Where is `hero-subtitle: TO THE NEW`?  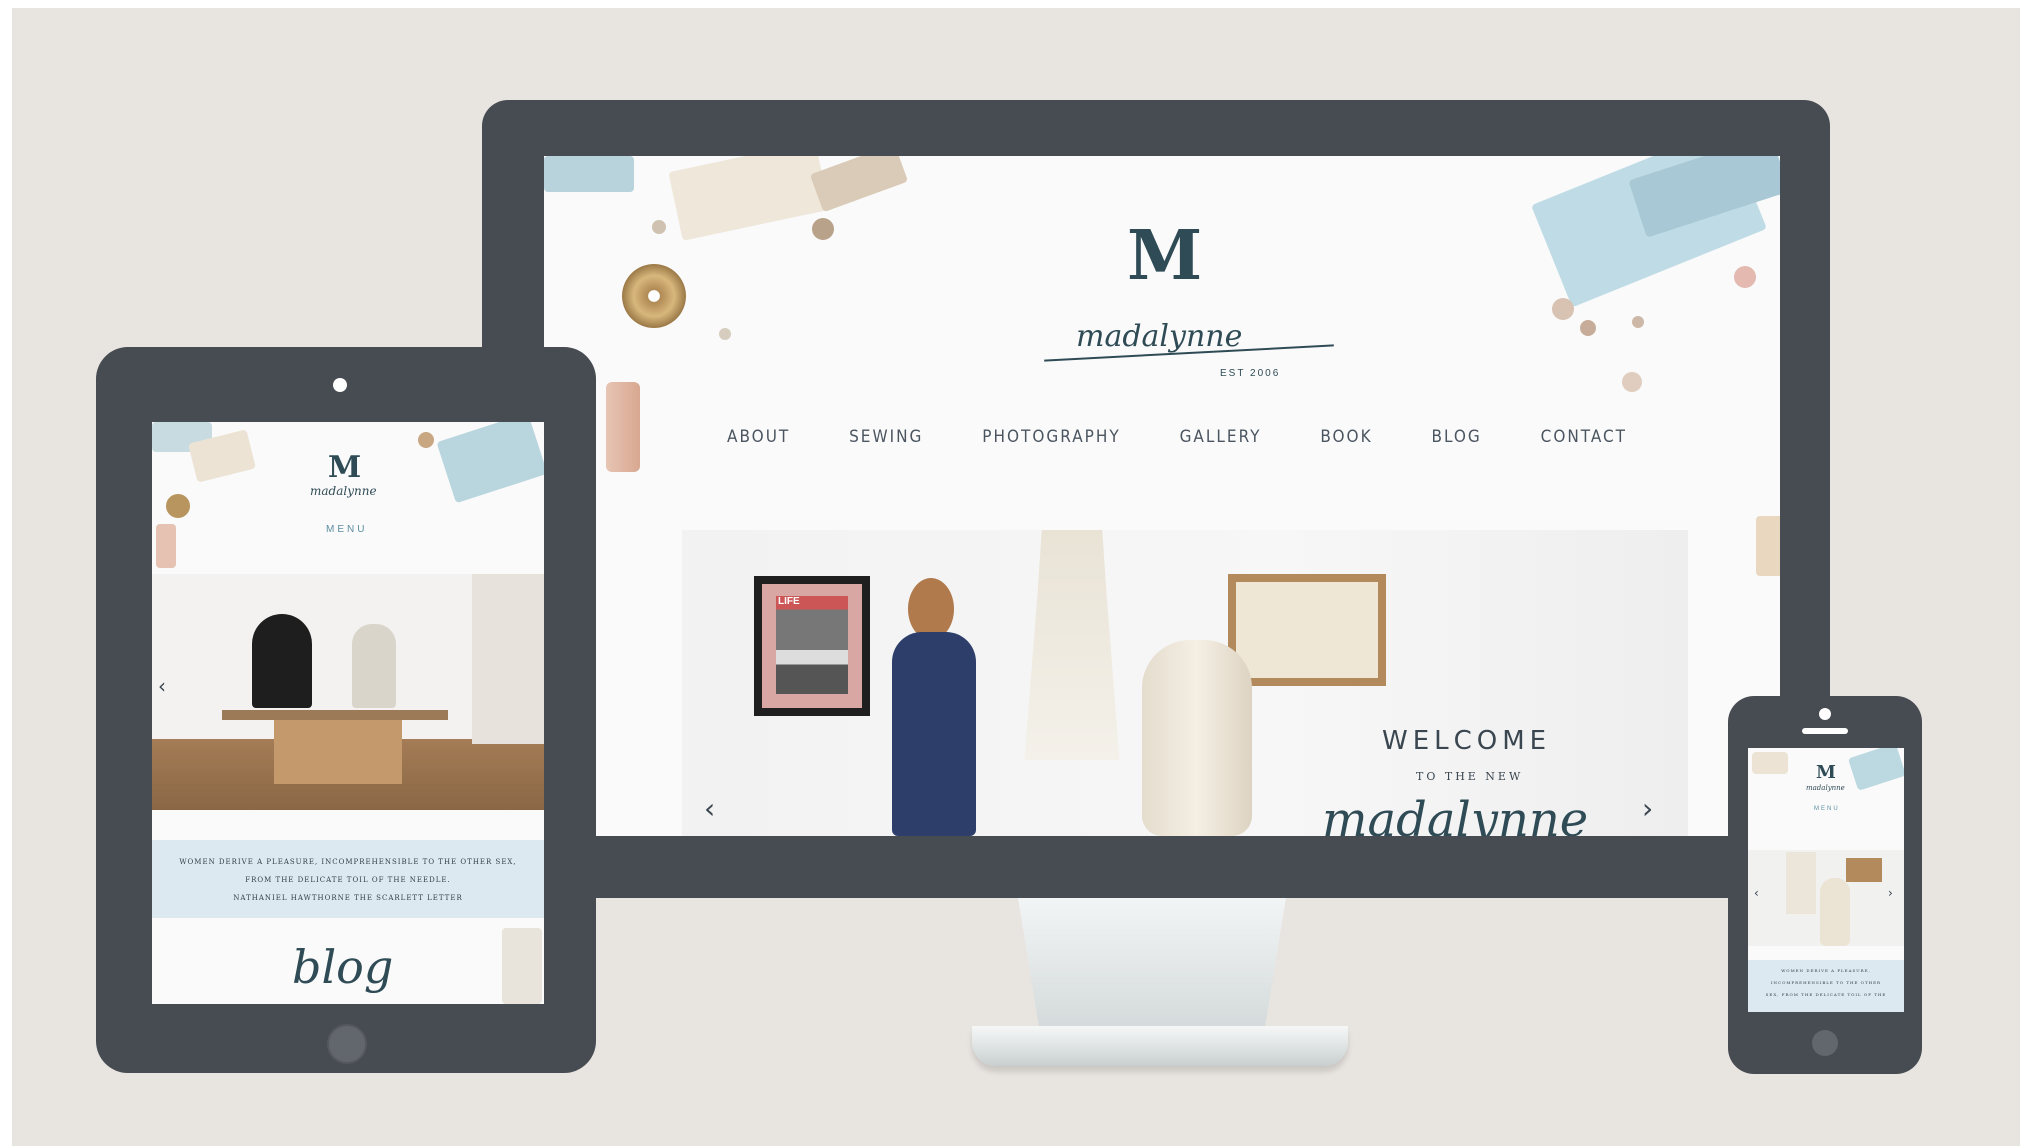 hero-subtitle: TO THE NEW is located at coordinates (1470, 776).